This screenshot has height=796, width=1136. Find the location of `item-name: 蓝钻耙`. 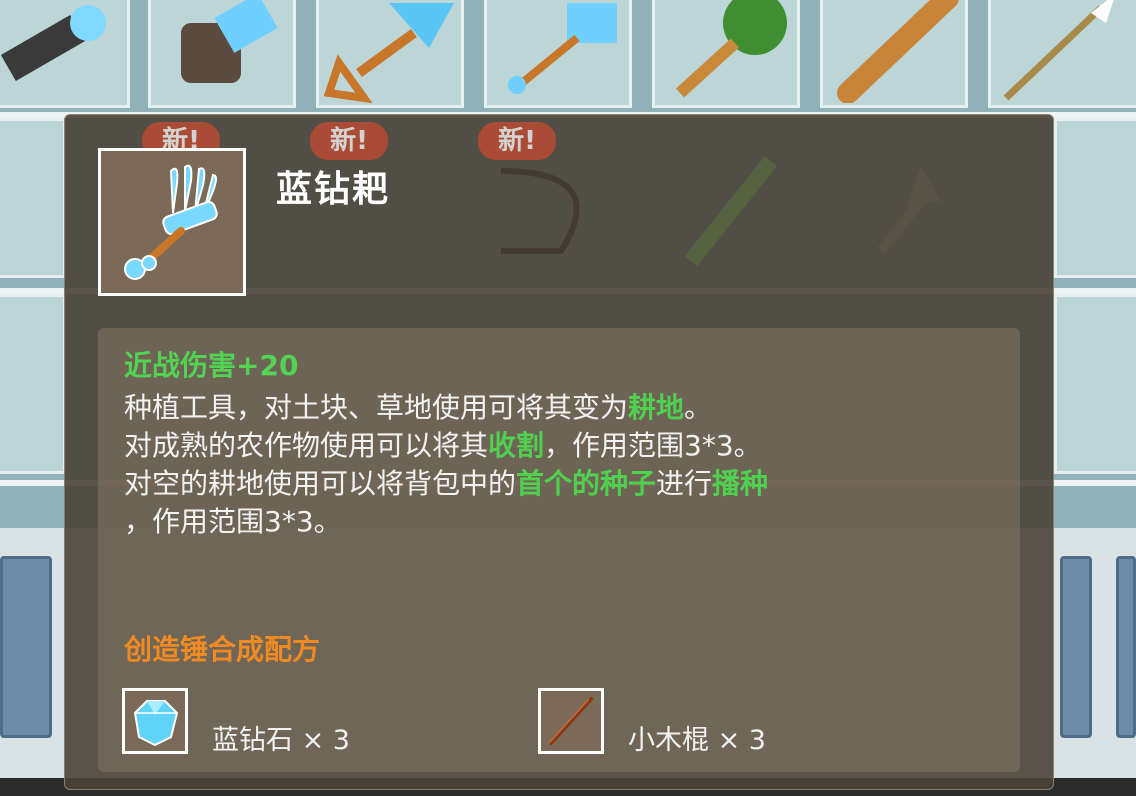

item-name: 蓝钻耙 is located at coordinates (333, 189).